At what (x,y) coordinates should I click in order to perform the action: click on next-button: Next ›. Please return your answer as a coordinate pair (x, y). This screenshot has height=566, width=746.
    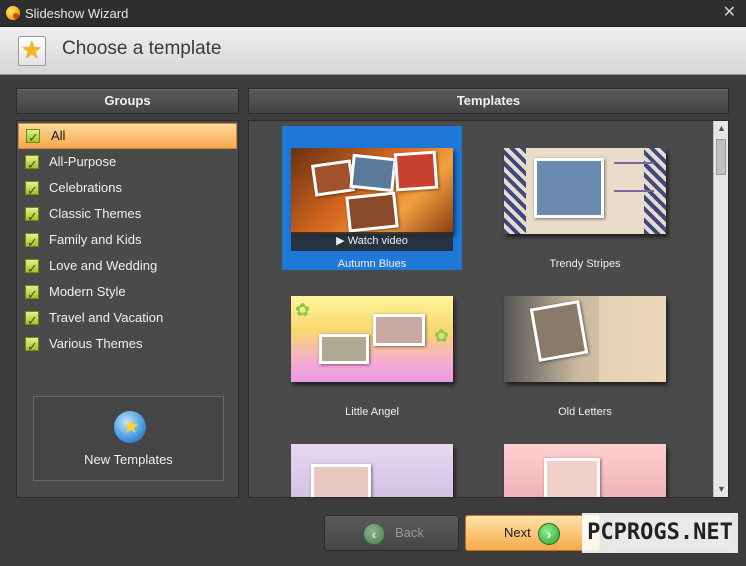
    Looking at the image, I should click on (532, 533).